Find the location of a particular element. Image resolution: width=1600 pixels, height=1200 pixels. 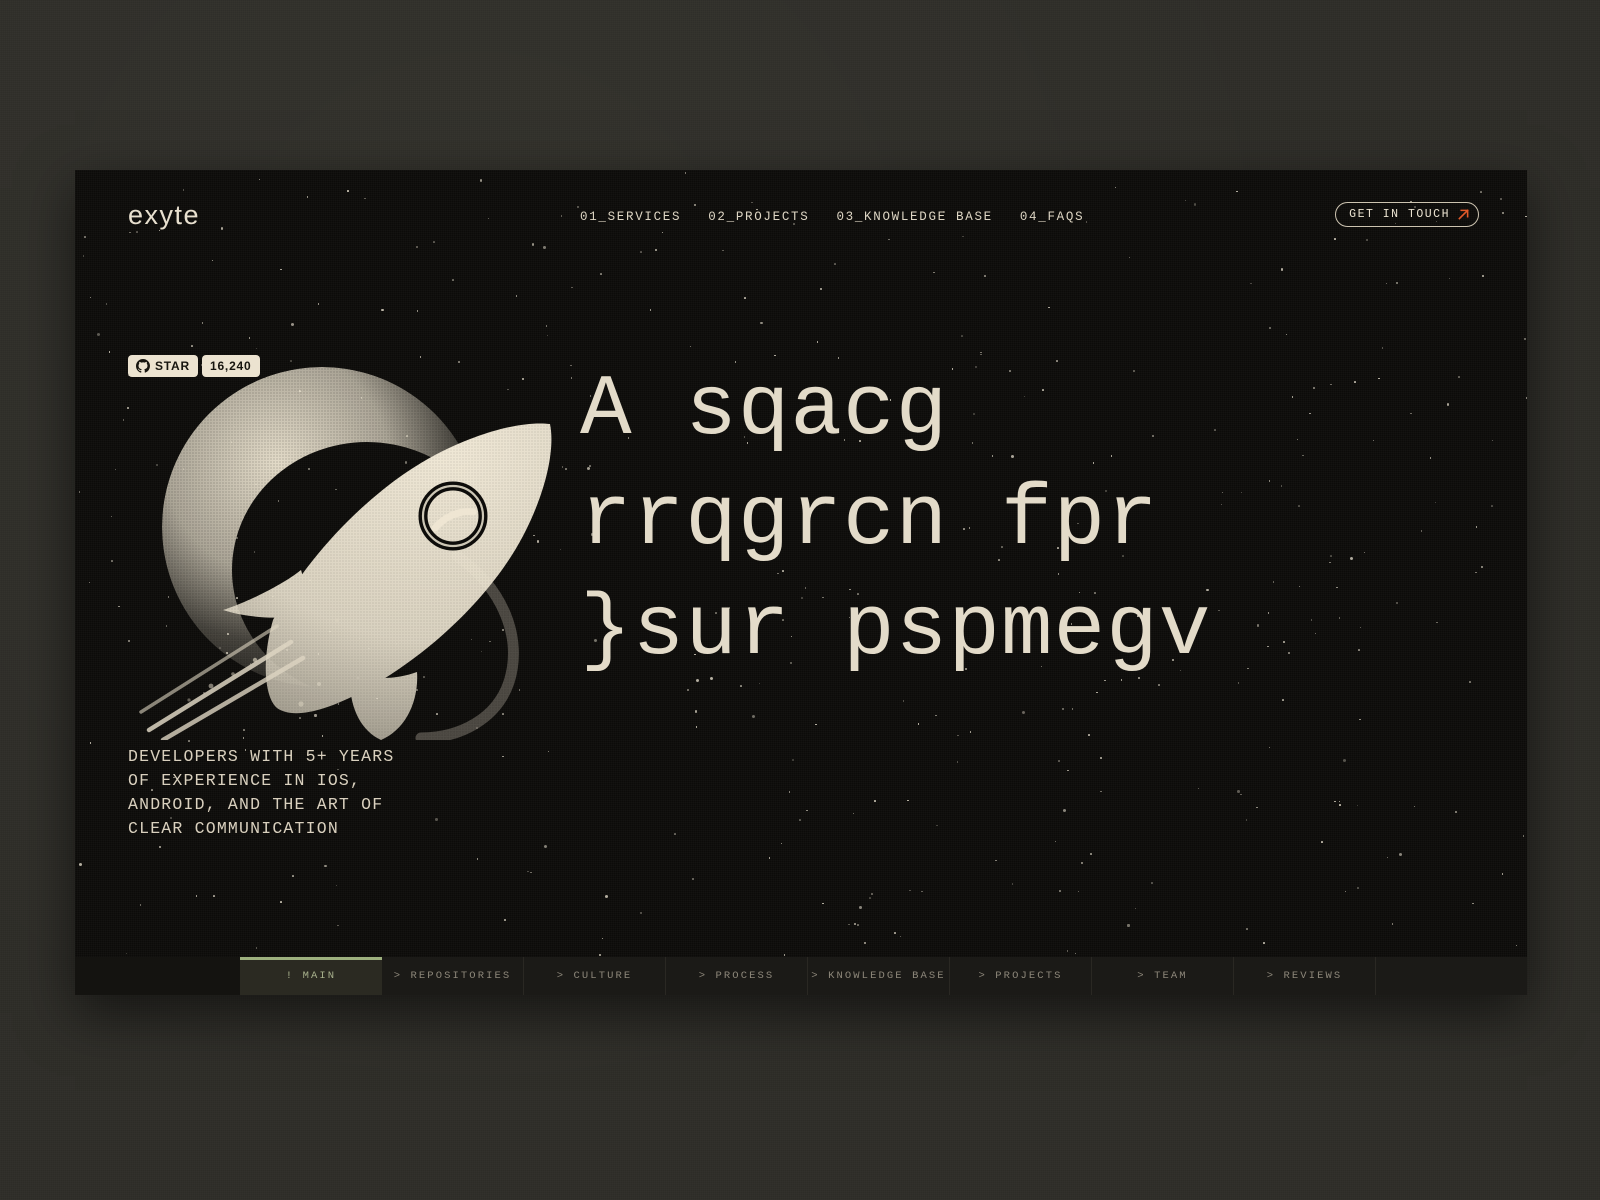

subcopy-line-4: CLEAR COMMUNICATION is located at coordinates (233, 828).